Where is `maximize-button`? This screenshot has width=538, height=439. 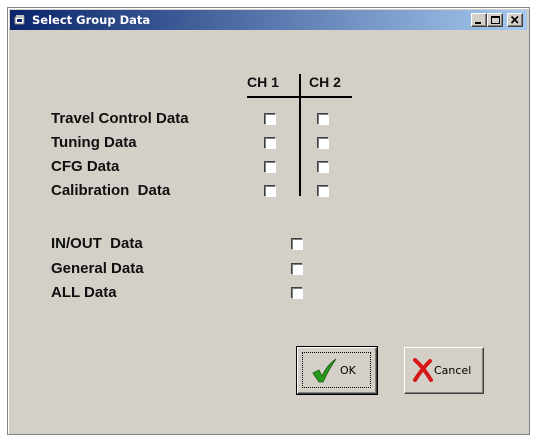 maximize-button is located at coordinates (495, 20).